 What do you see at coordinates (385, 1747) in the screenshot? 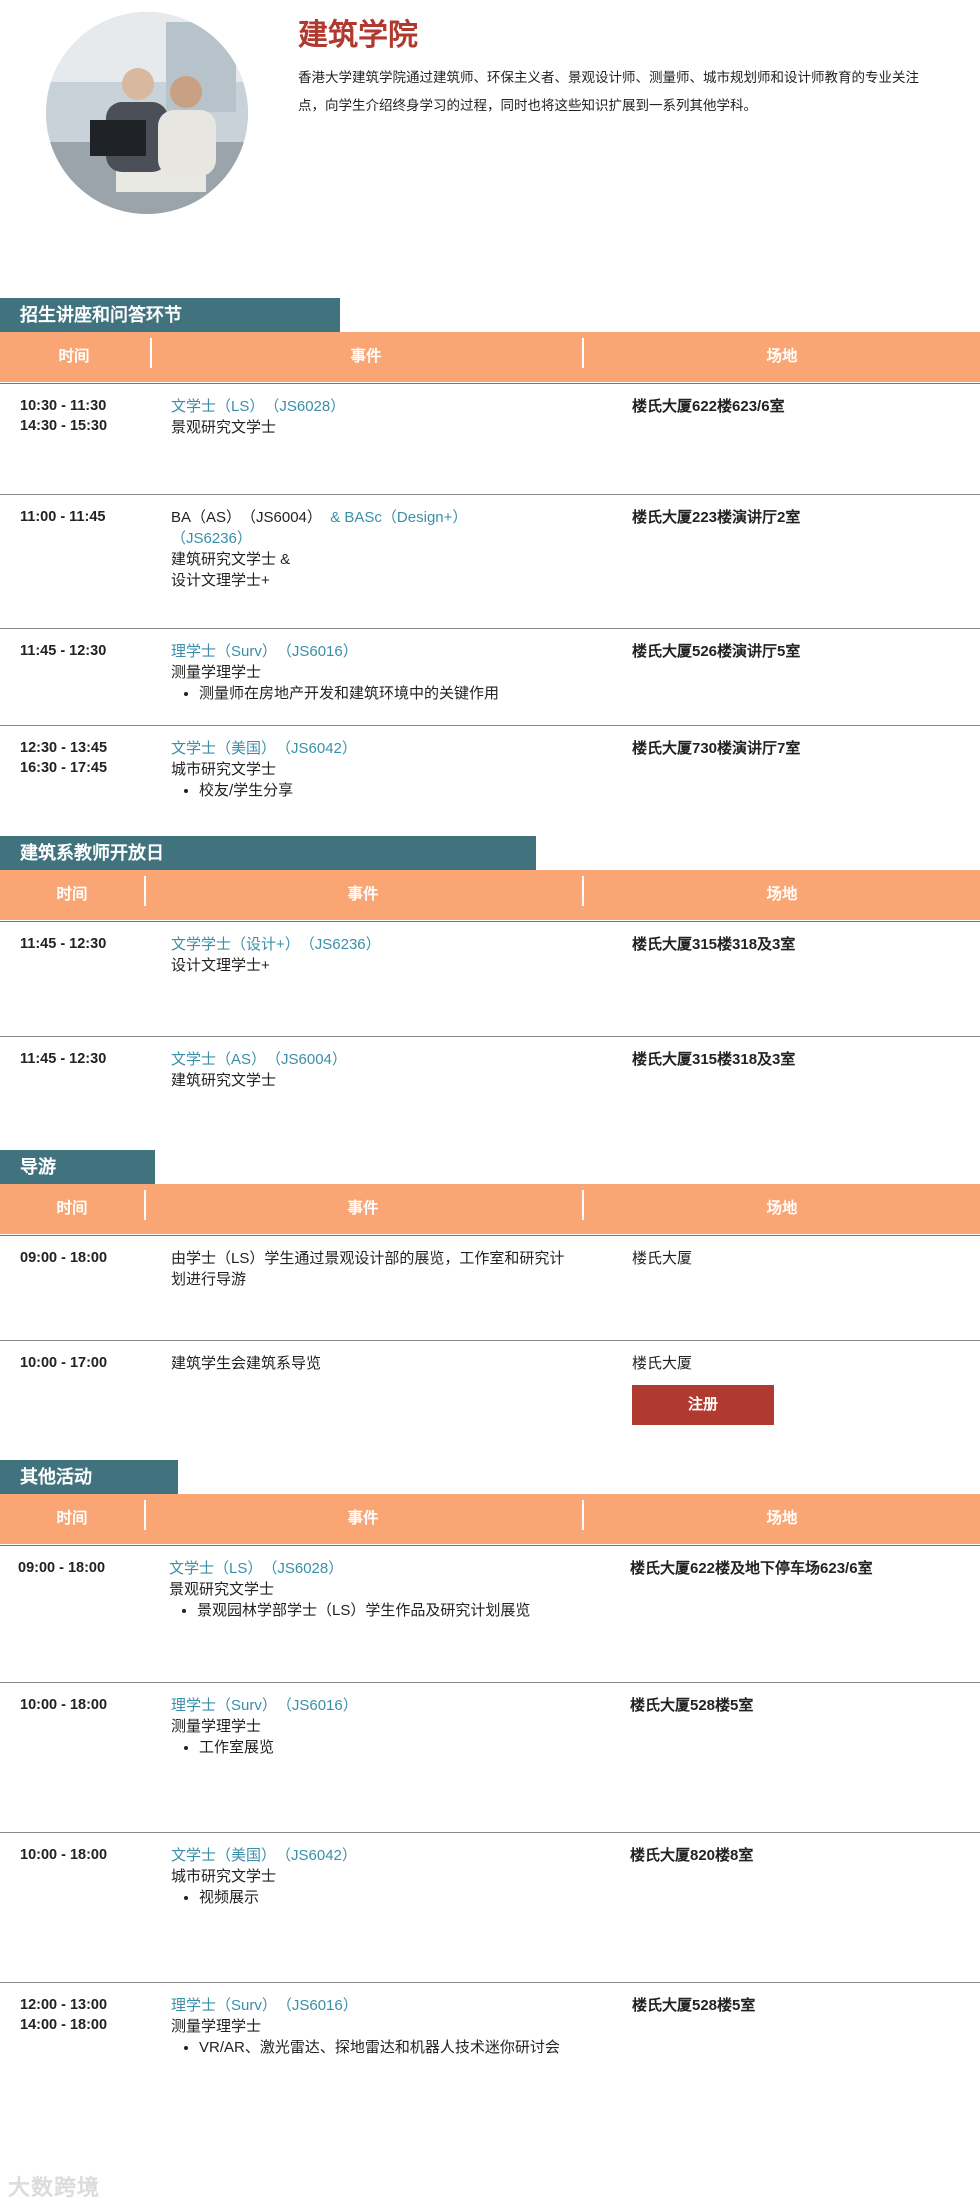
I see `list-item: 工作室展览` at bounding box center [385, 1747].